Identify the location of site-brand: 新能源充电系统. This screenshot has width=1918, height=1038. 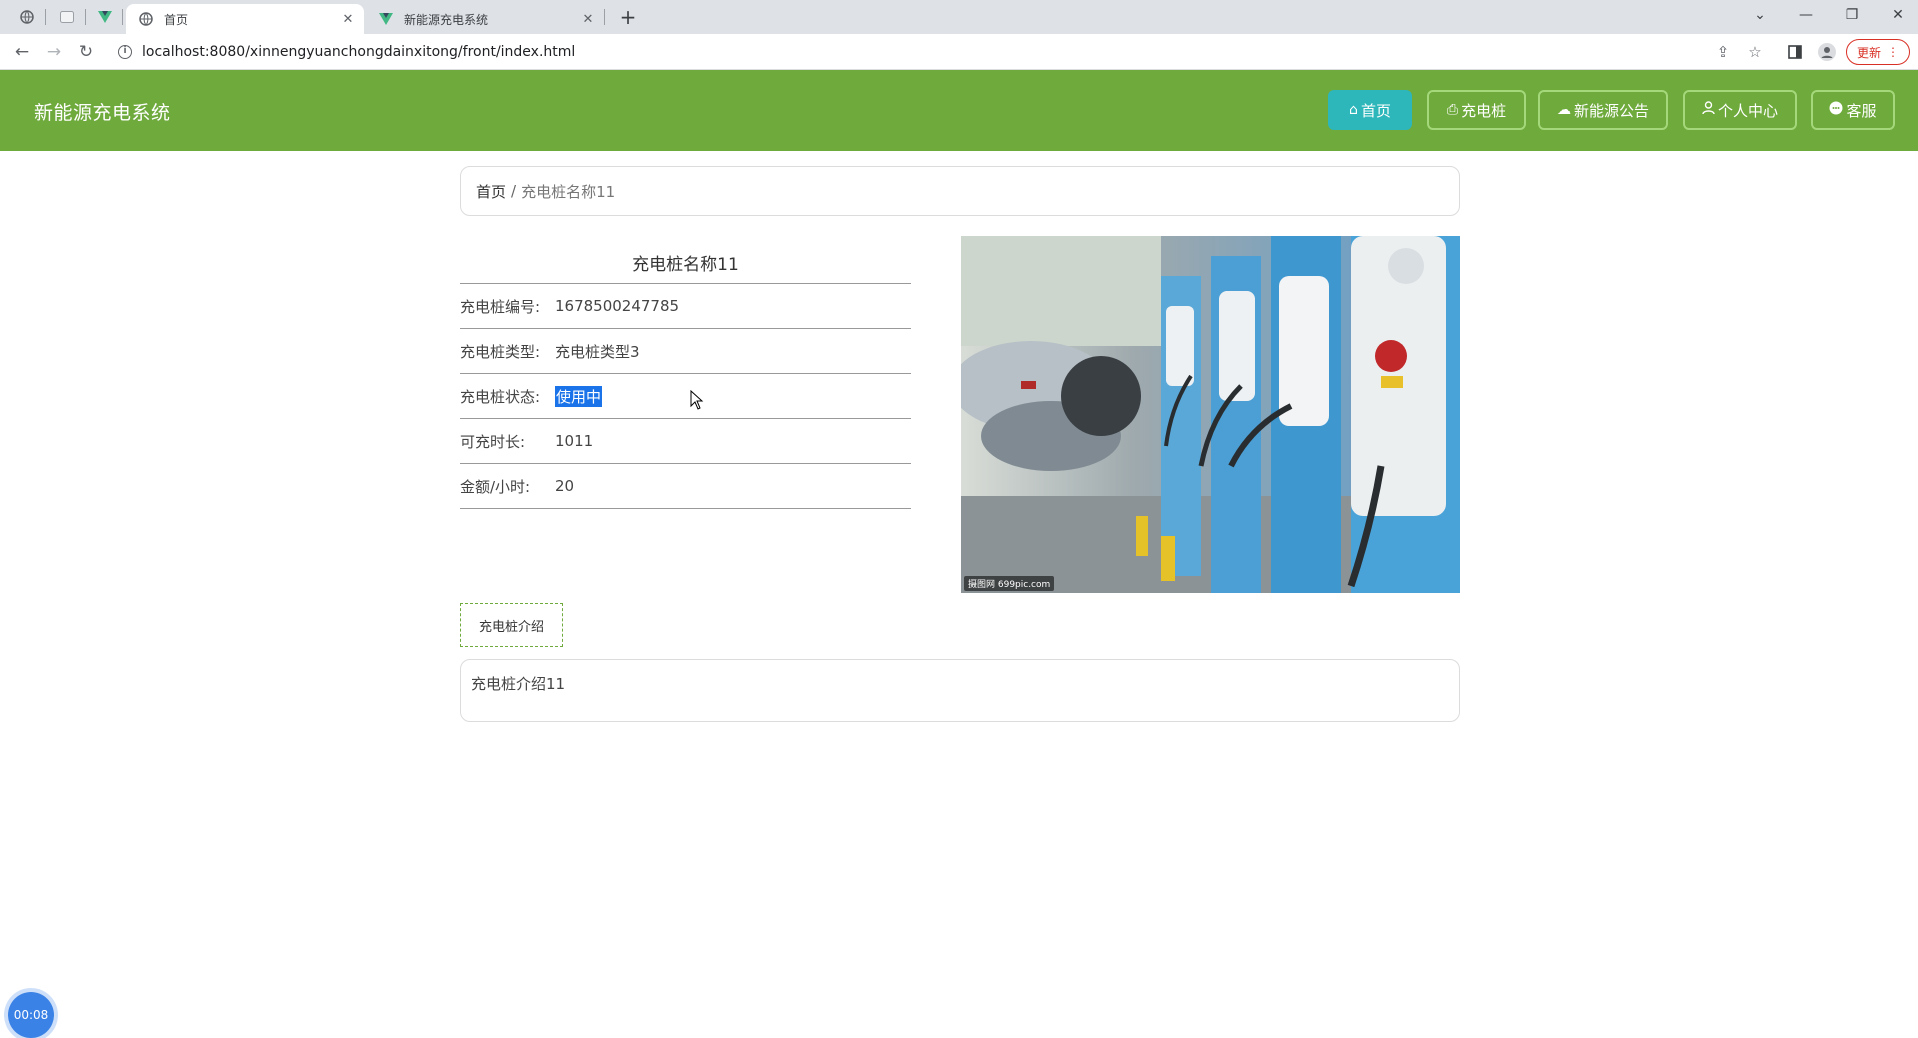
(102, 113).